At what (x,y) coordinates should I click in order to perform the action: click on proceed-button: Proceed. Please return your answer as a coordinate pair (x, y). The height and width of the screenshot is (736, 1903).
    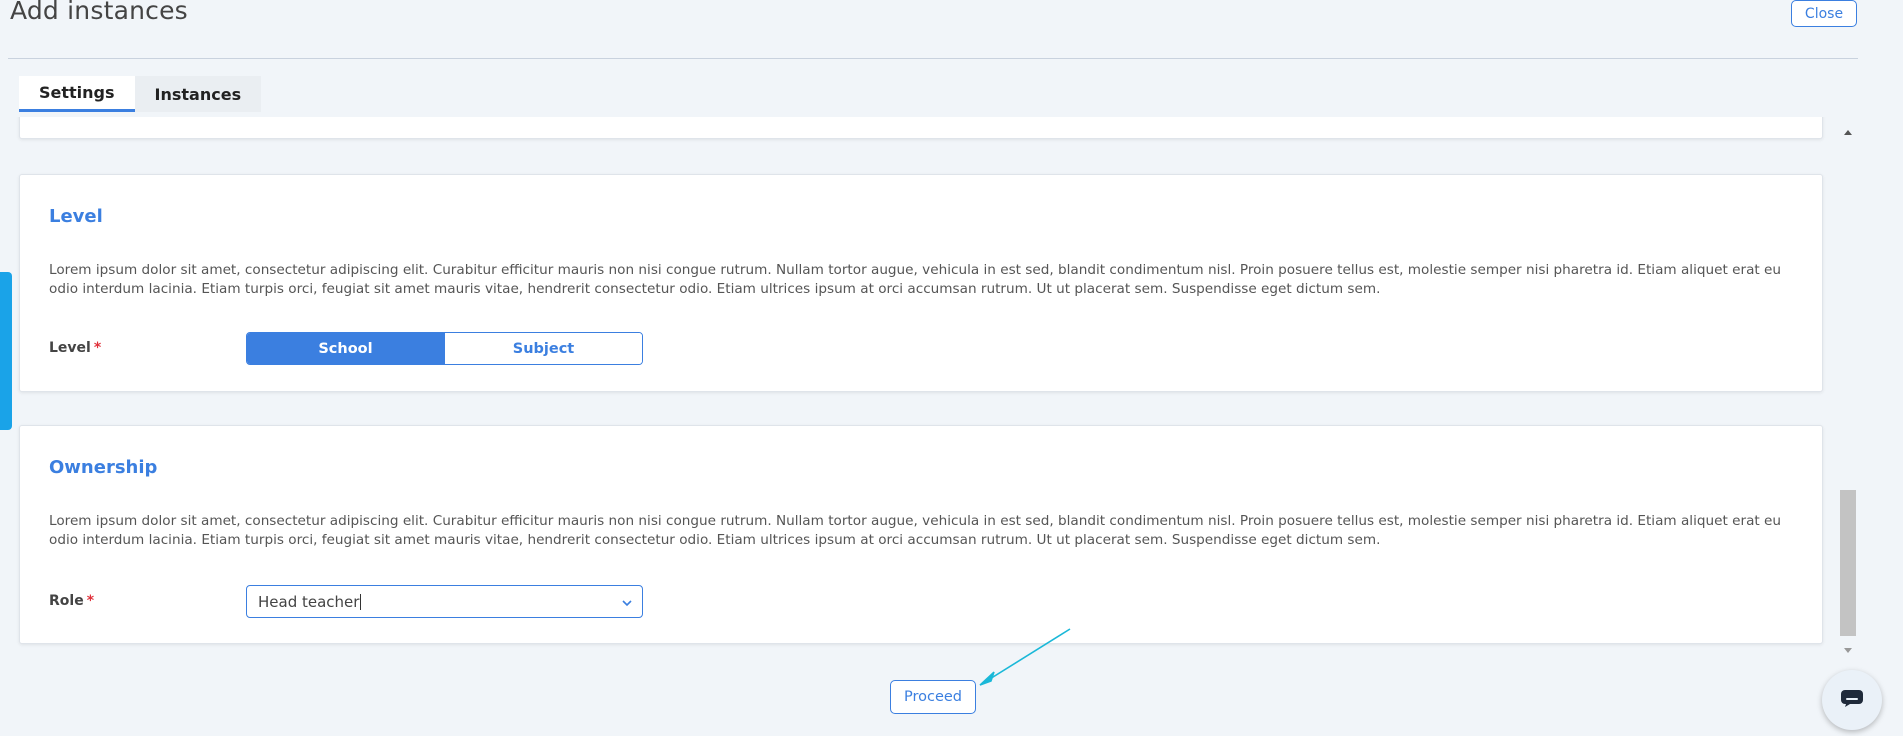
    Looking at the image, I should click on (933, 697).